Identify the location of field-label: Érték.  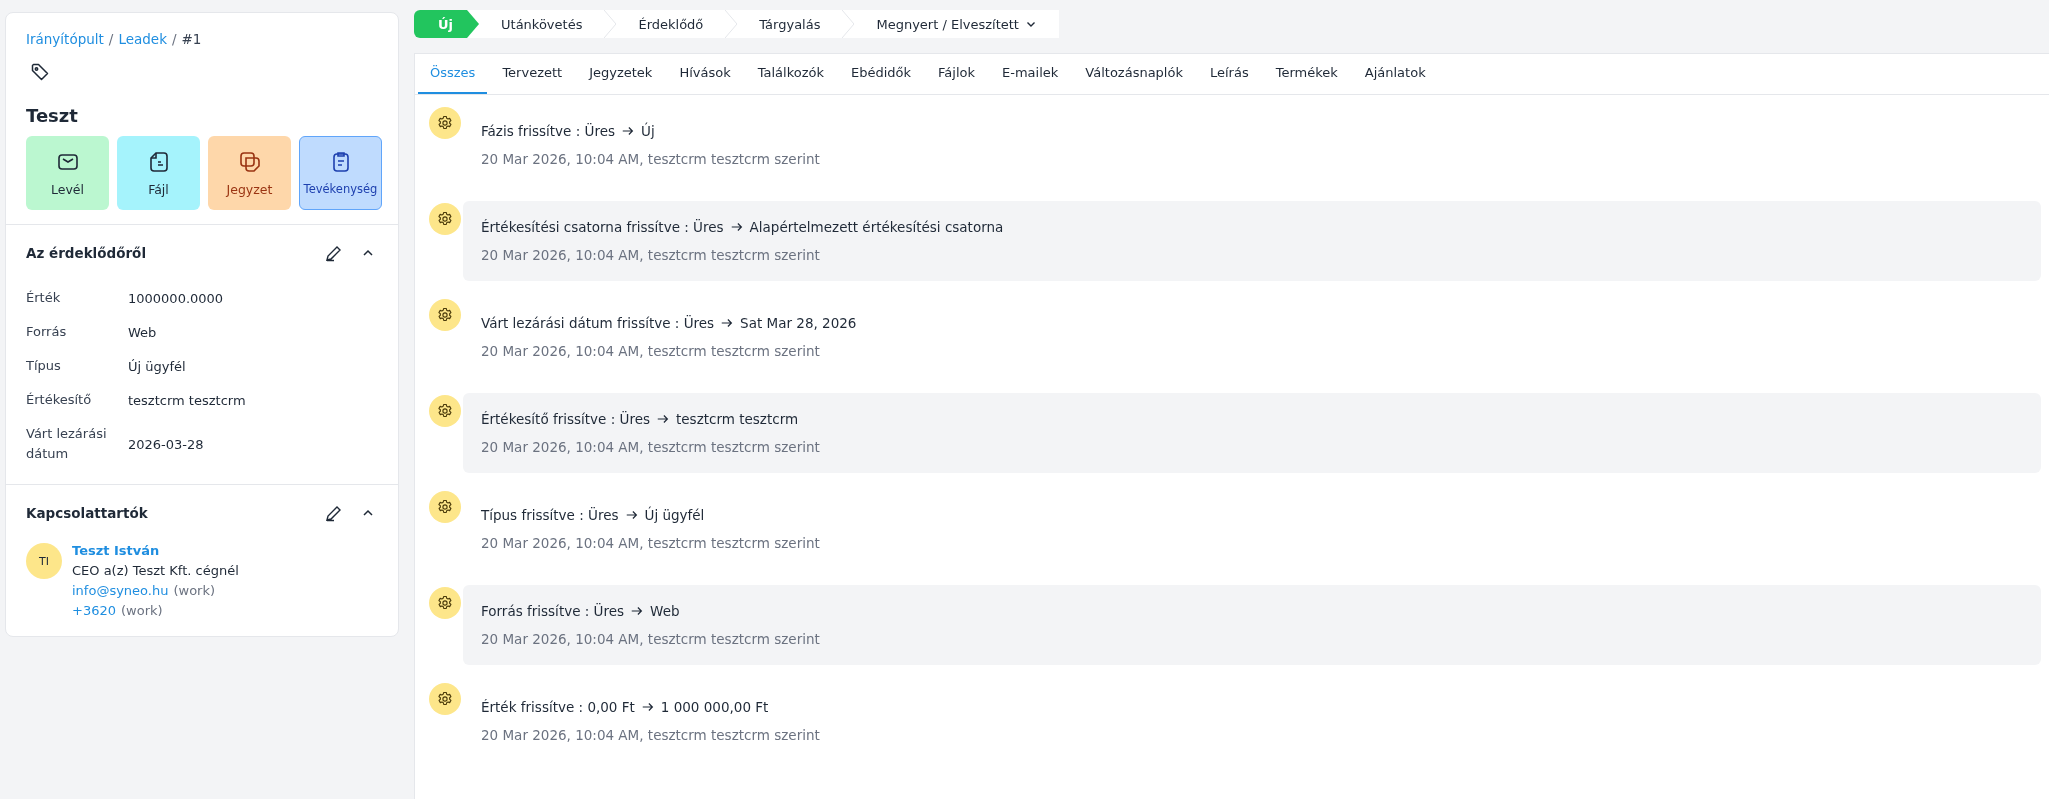
(44, 298).